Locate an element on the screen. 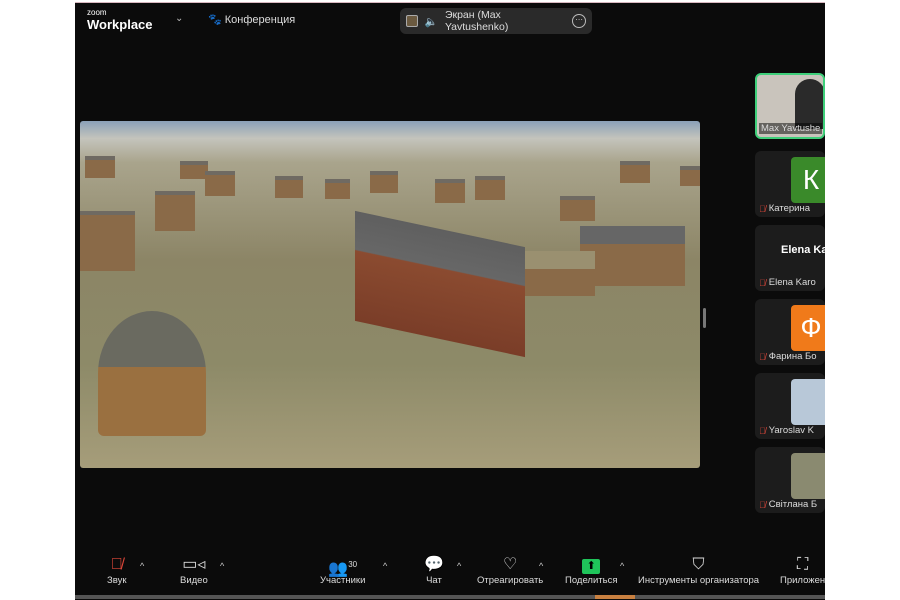 The image size is (900, 600). participant-tile: Ф 🎙̸ Фарина Бо is located at coordinates (790, 332).